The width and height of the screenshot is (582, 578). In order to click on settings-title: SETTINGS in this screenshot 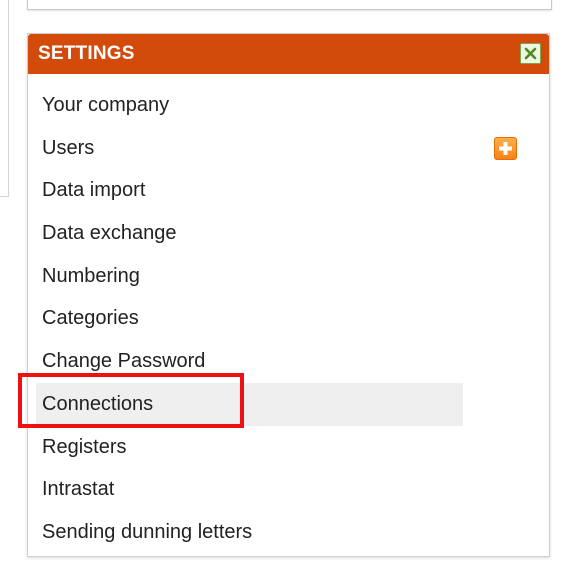, I will do `click(86, 53)`.